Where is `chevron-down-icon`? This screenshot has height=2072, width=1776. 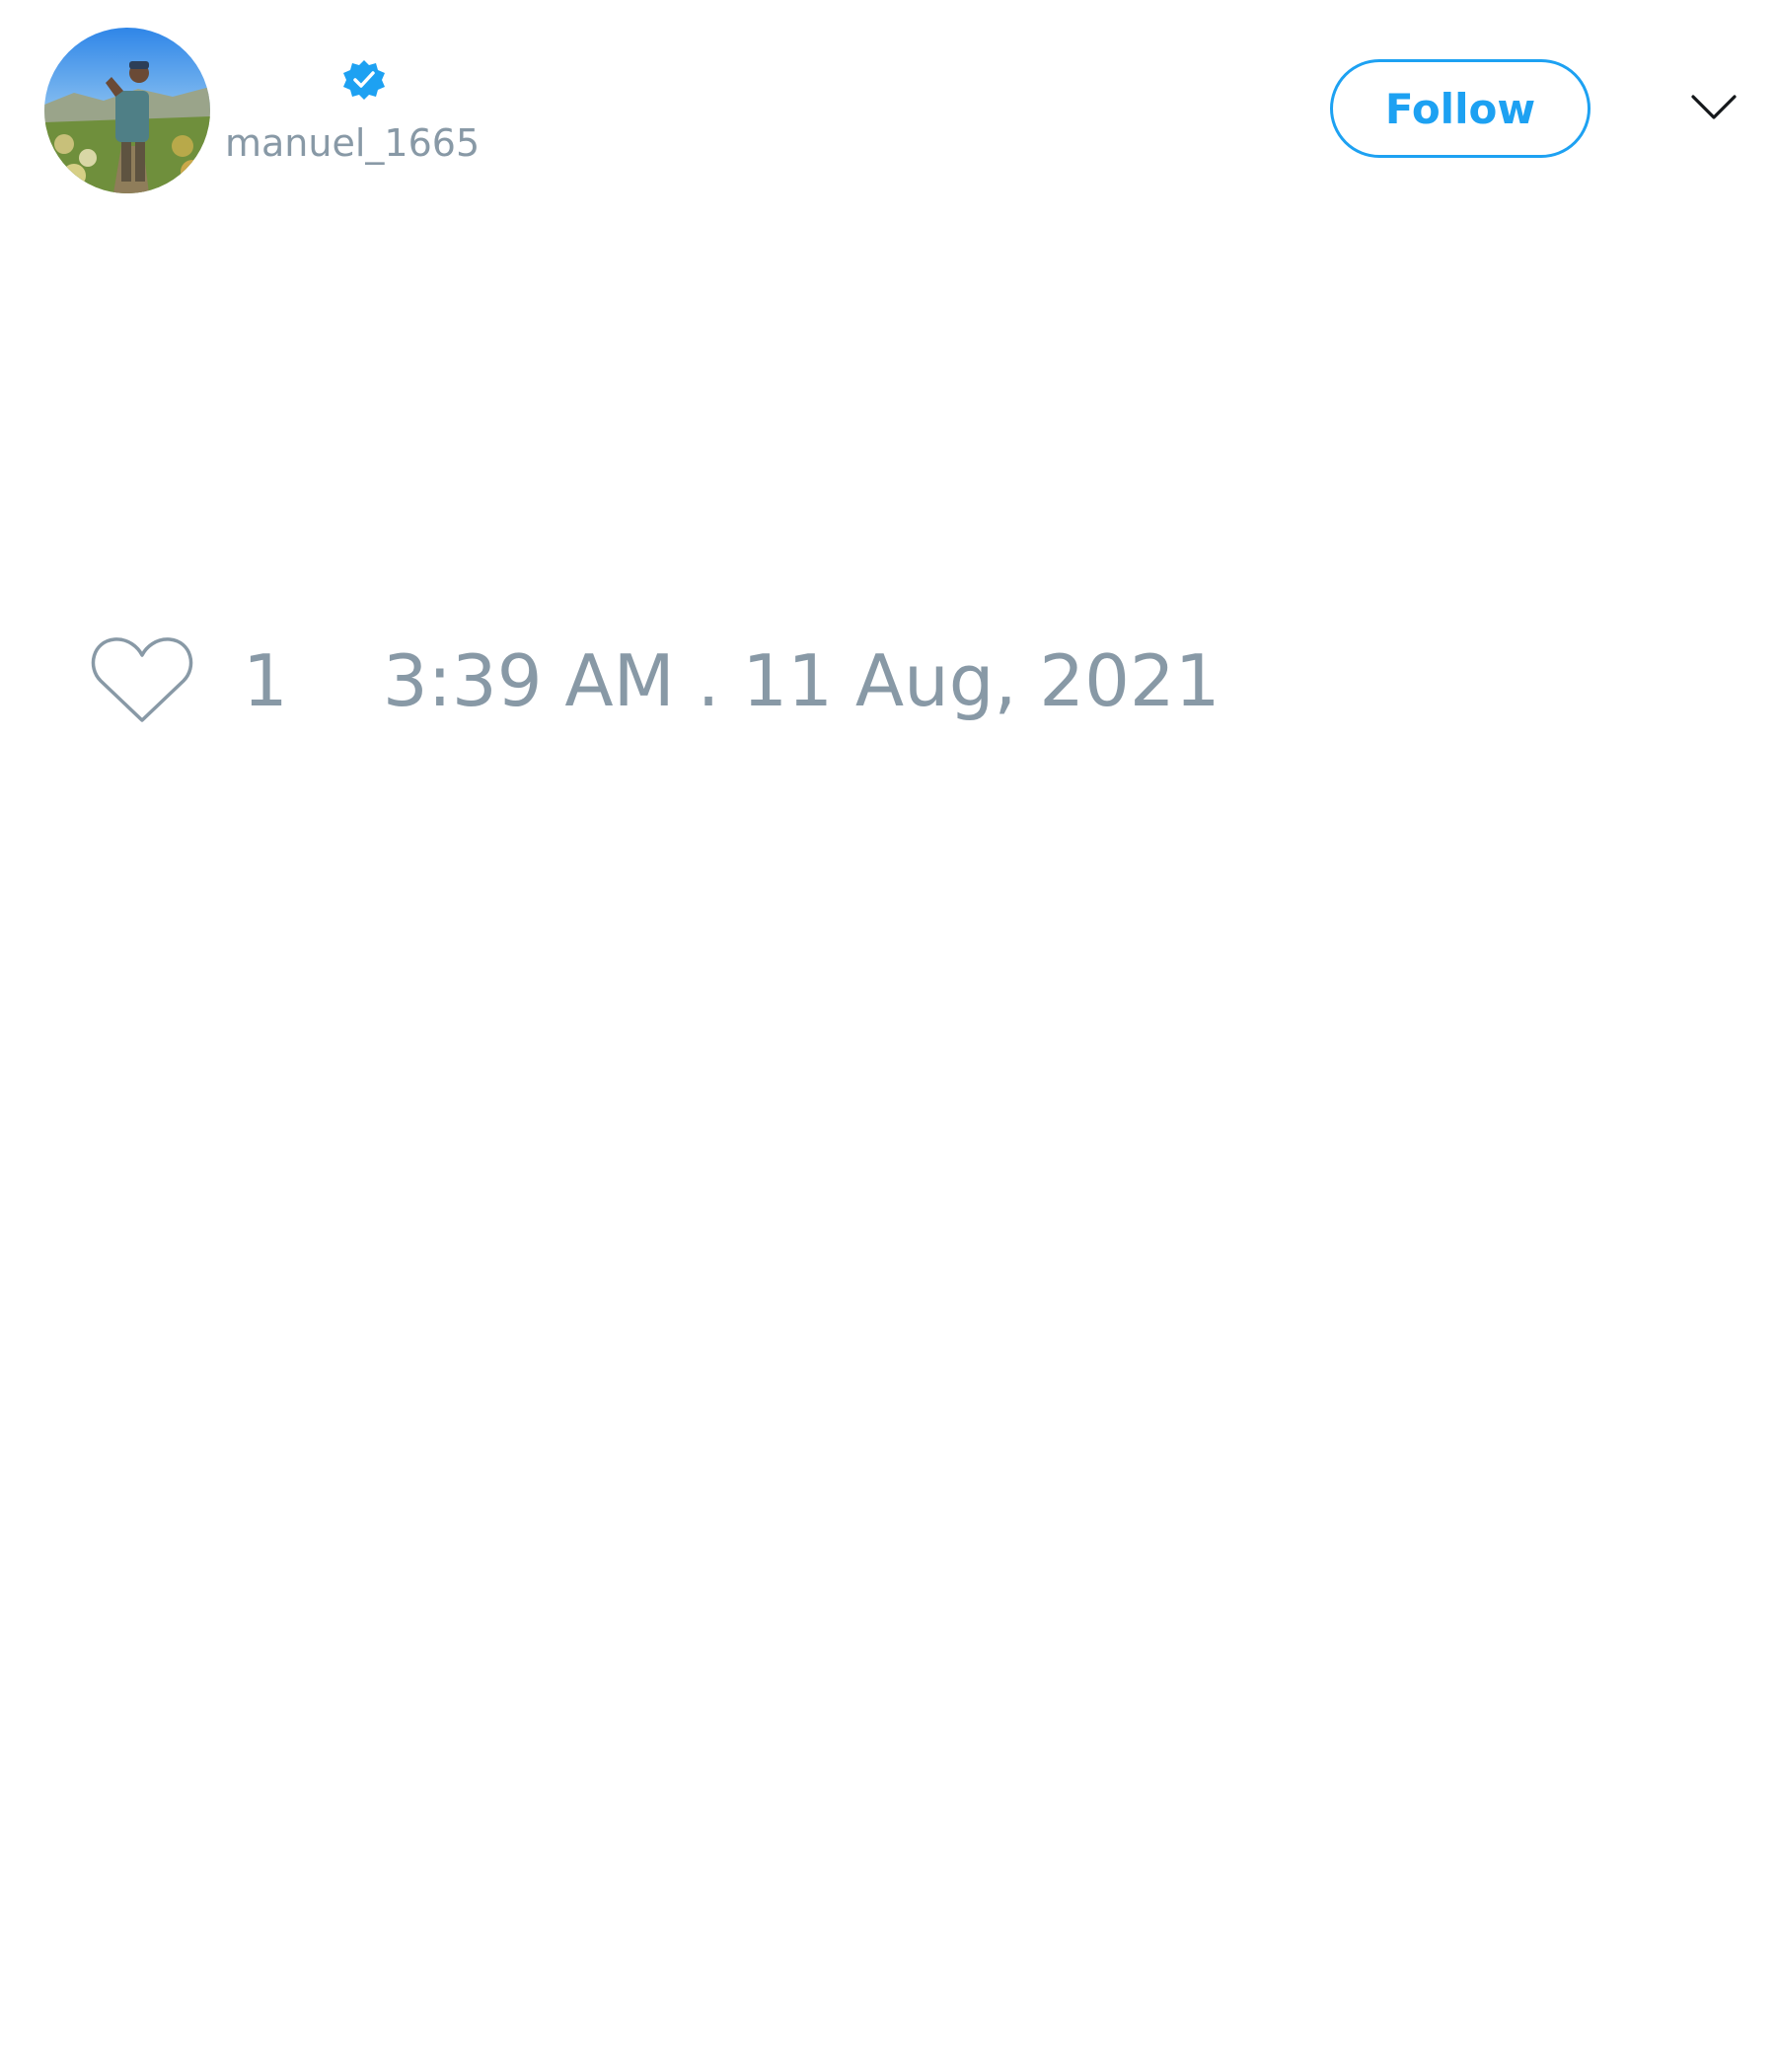
chevron-down-icon is located at coordinates (1714, 108).